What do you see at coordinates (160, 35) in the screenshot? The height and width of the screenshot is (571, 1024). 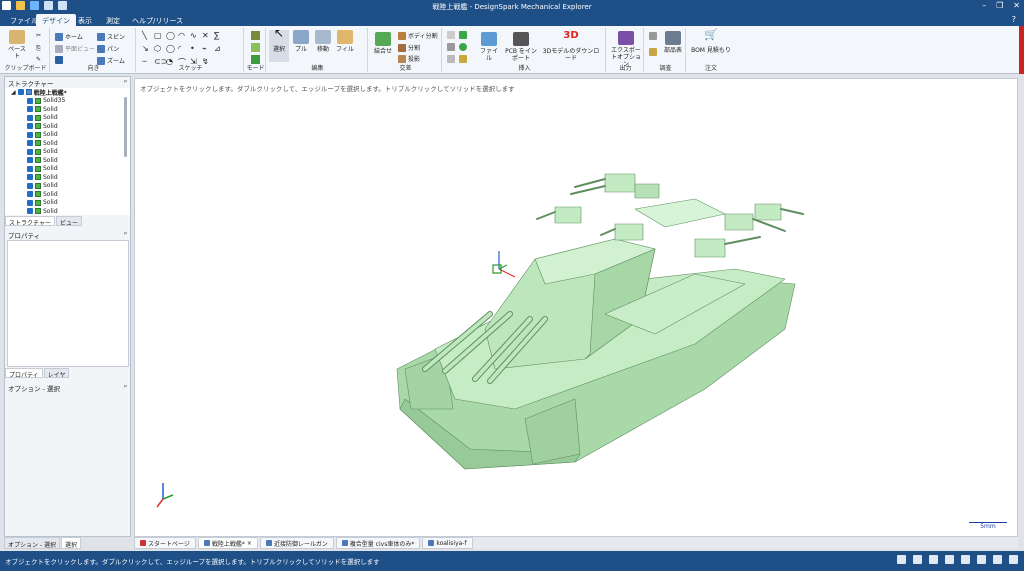 I see `rectangle-icon: ▢` at bounding box center [160, 35].